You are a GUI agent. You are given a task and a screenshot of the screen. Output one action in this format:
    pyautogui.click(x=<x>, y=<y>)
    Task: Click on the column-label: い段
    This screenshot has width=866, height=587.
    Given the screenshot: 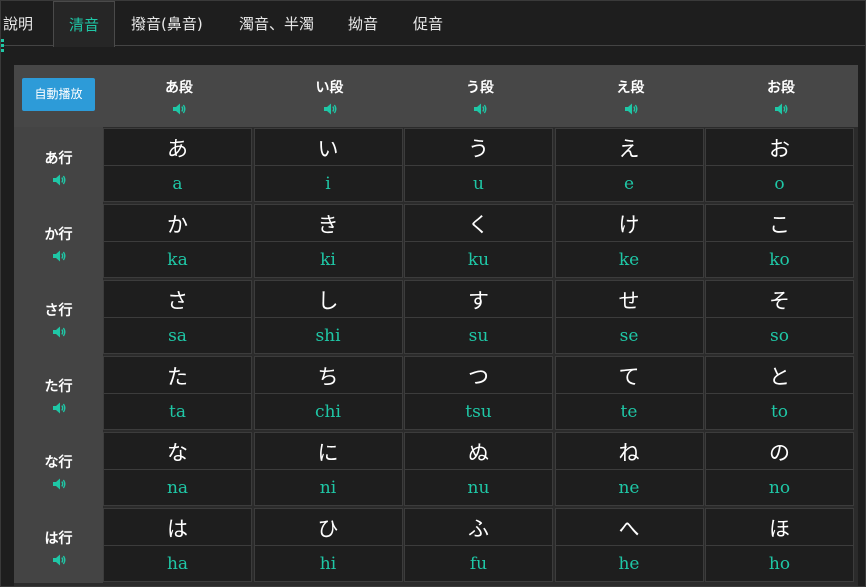 What is the action you would take?
    pyautogui.click(x=329, y=88)
    